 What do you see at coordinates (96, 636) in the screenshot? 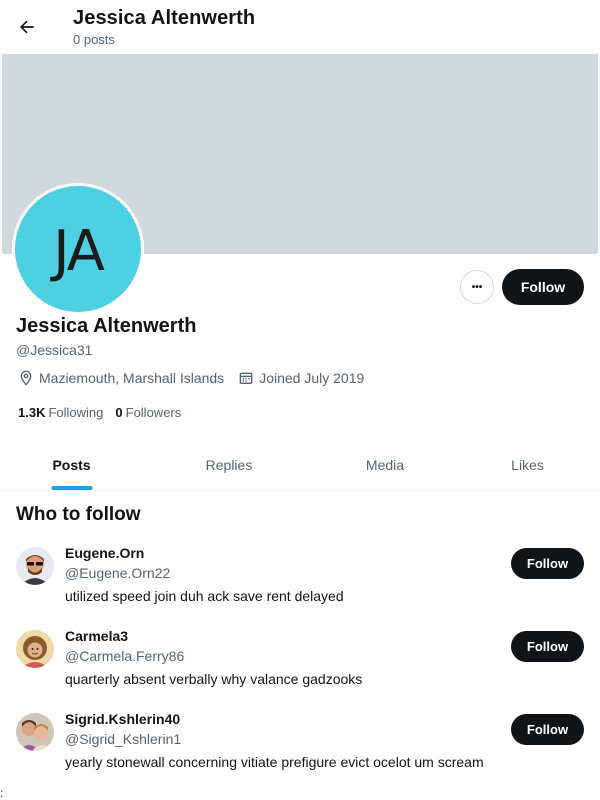
I see `user-name: Carmela3` at bounding box center [96, 636].